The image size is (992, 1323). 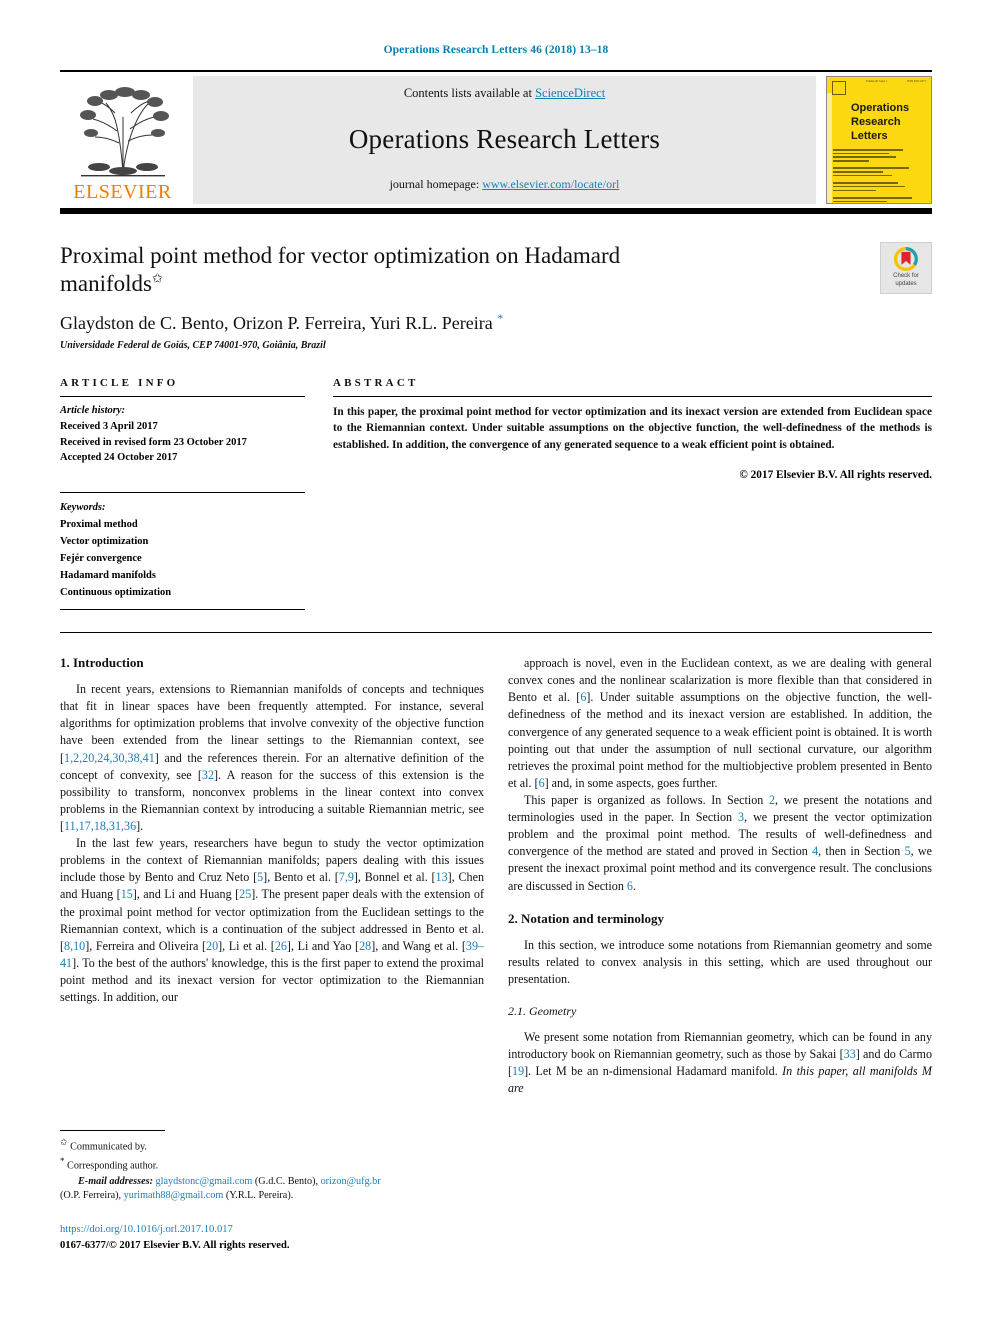 I want to click on elsevier-wordmark: ELSEVIER, so click(x=122, y=192).